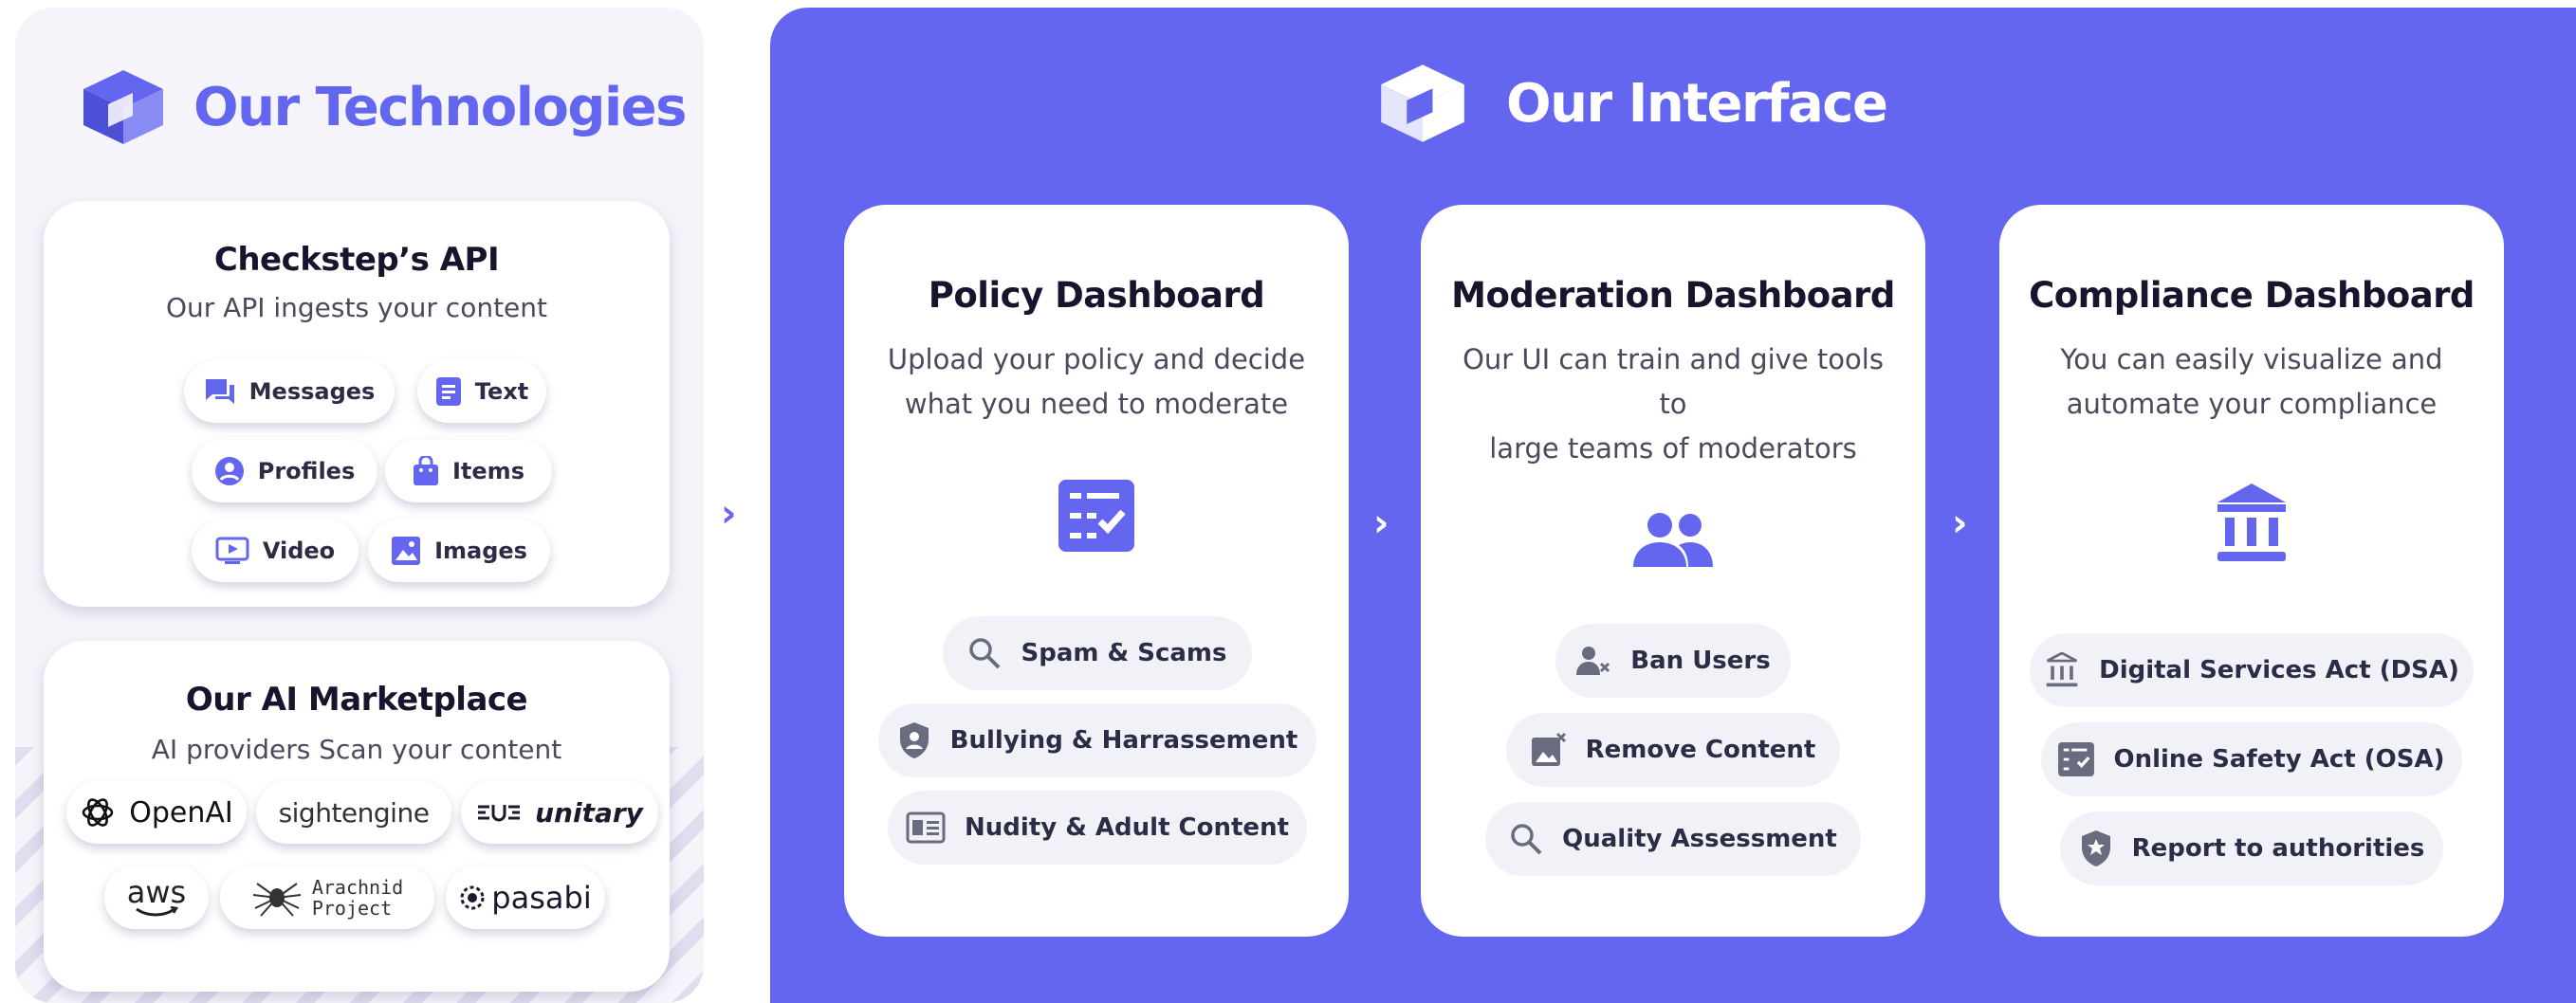  What do you see at coordinates (1673, 540) in the screenshot?
I see `users-group-icon` at bounding box center [1673, 540].